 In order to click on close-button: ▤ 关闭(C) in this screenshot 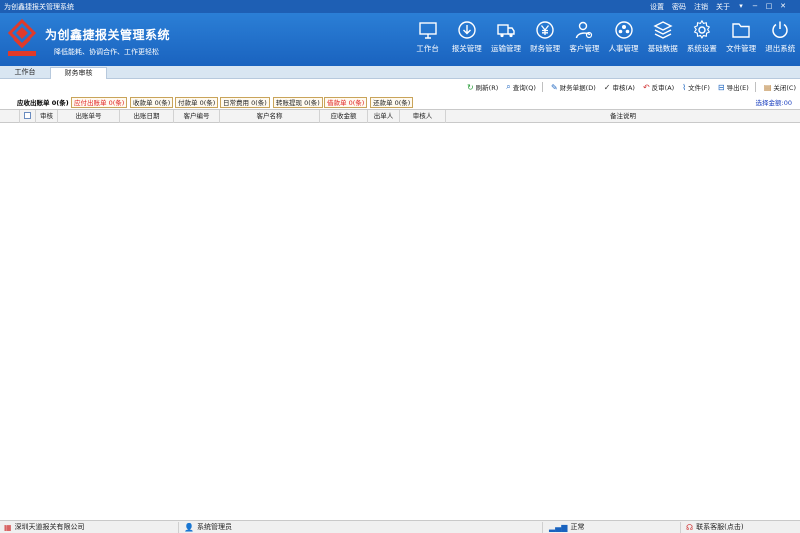, I will do `click(779, 87)`.